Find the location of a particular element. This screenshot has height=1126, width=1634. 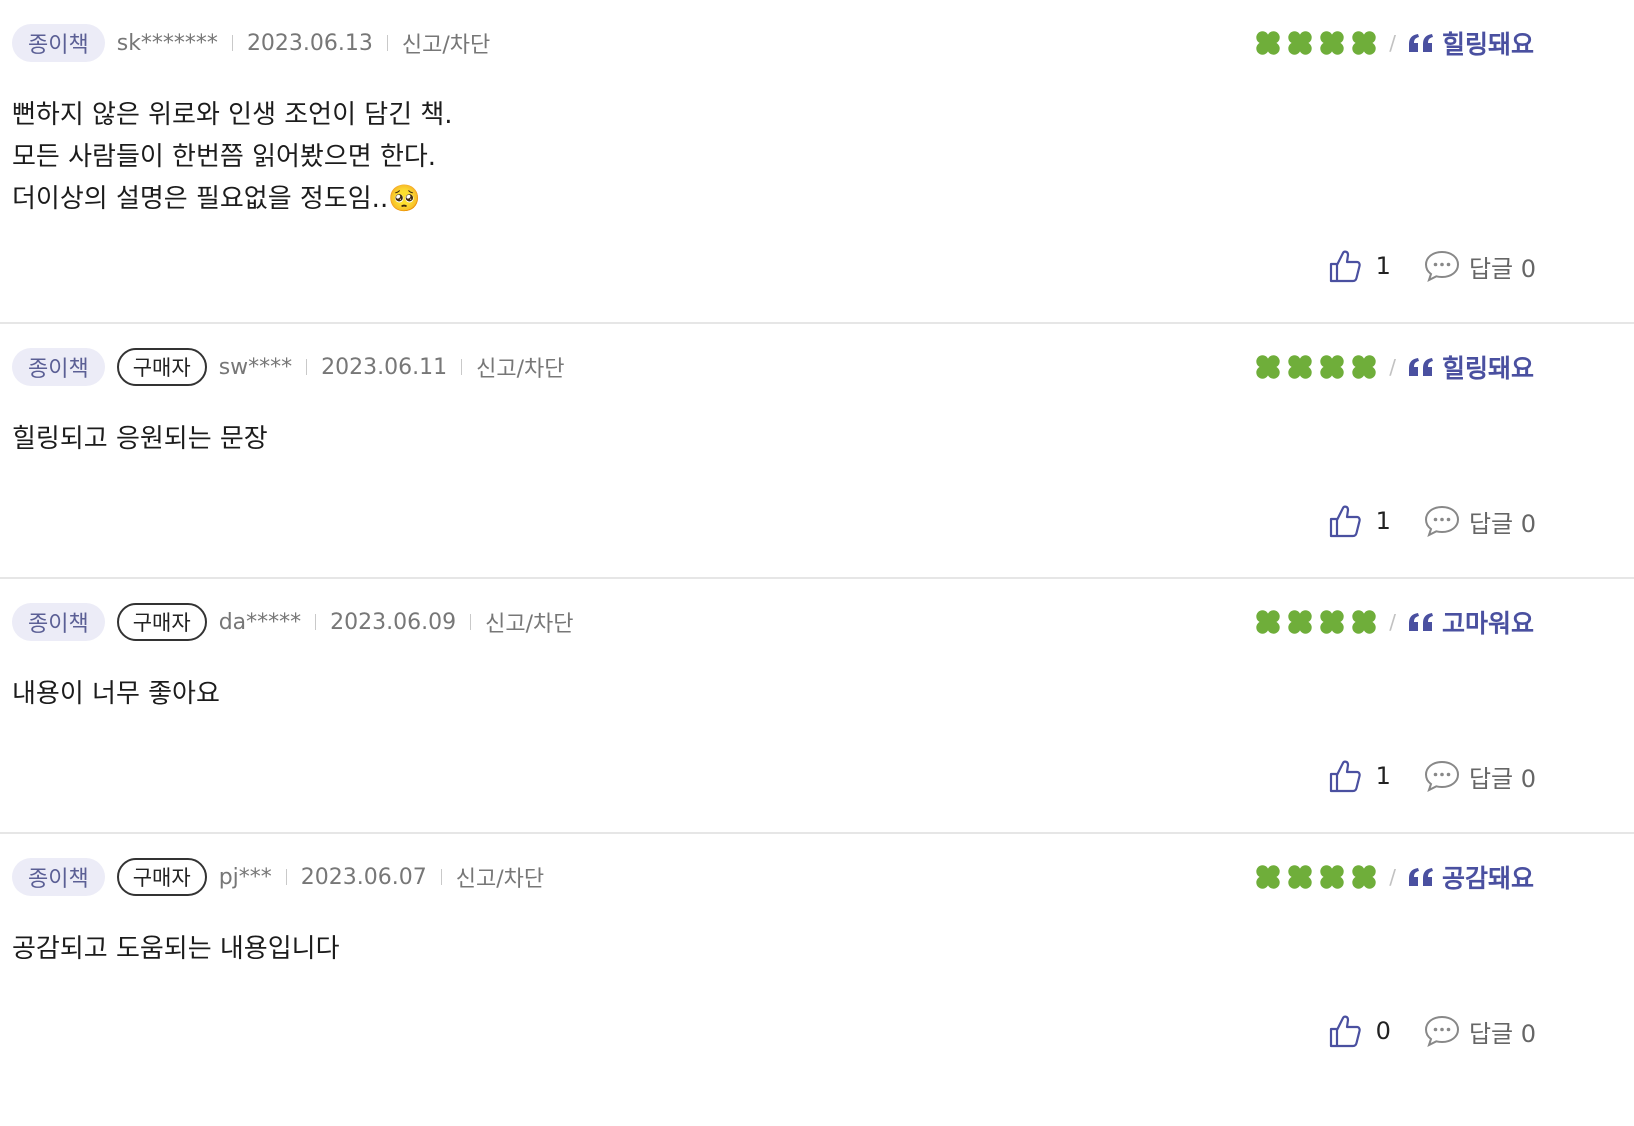

like-count: 0 is located at coordinates (1383, 1031).